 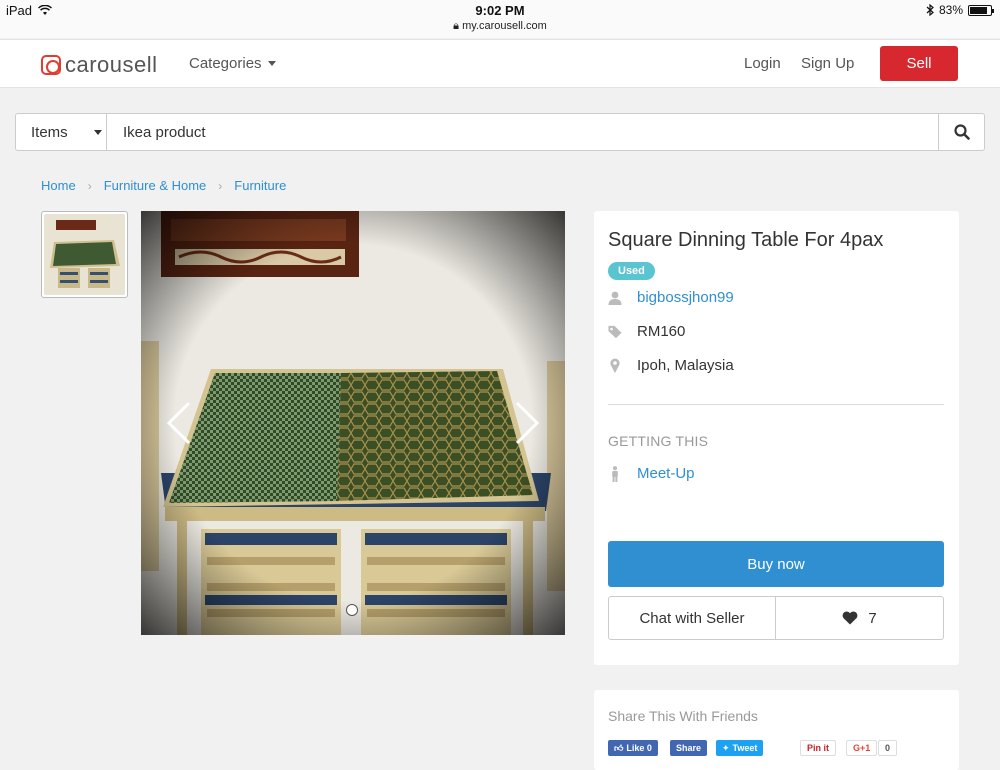 What do you see at coordinates (352, 610) in the screenshot?
I see `carousel-dot-indicator` at bounding box center [352, 610].